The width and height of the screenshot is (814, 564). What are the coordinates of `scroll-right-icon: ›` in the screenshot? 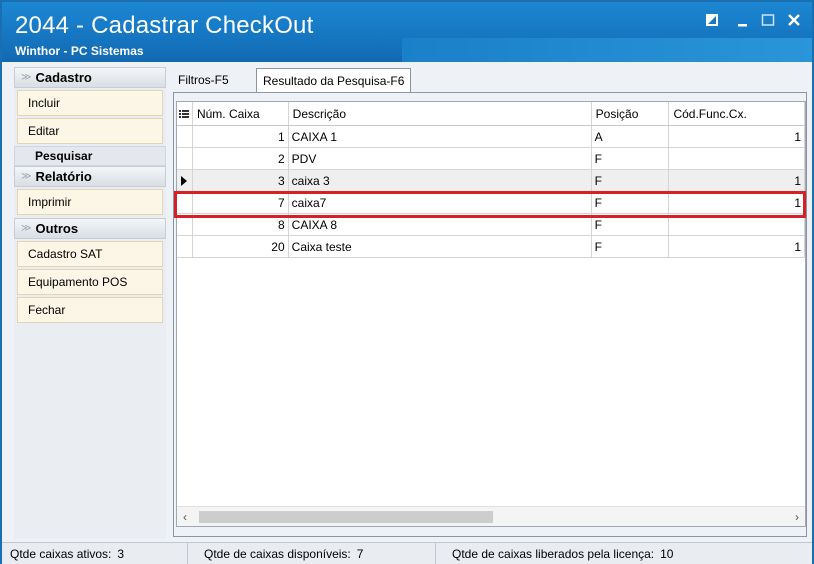 It's located at (797, 517).